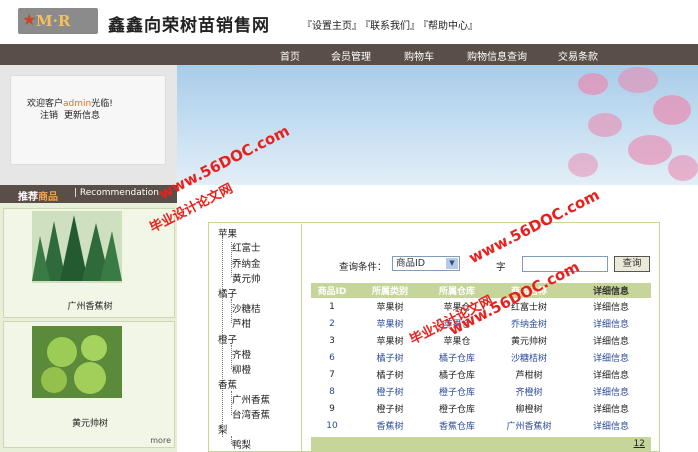 This screenshot has width=698, height=452. I want to click on tree-item-qi-orange: 齐橙, so click(241, 354).